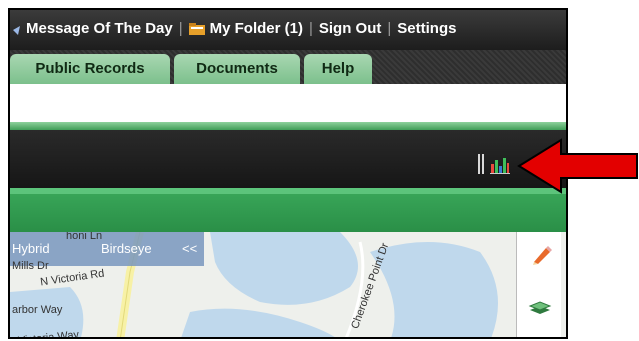 Image resolution: width=639 pixels, height=341 pixels. Describe the element at coordinates (578, 166) in the screenshot. I see `red-arrow-annotation` at that location.